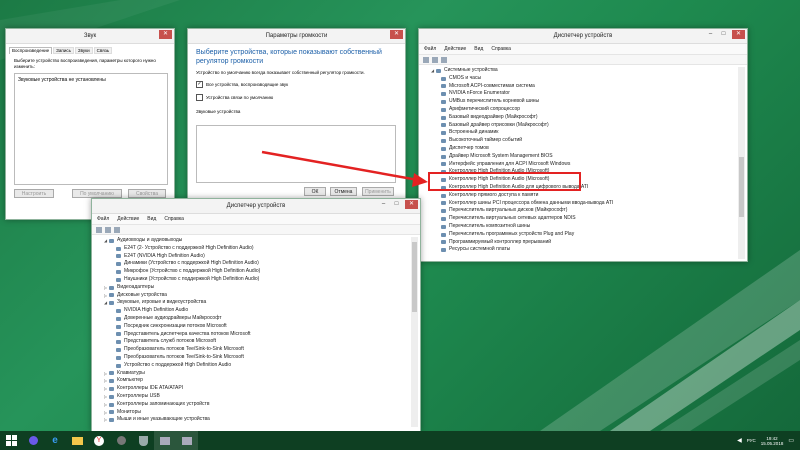  I want to click on tree-row: Microsoft ACPI-совместимая система, so click(583, 87).